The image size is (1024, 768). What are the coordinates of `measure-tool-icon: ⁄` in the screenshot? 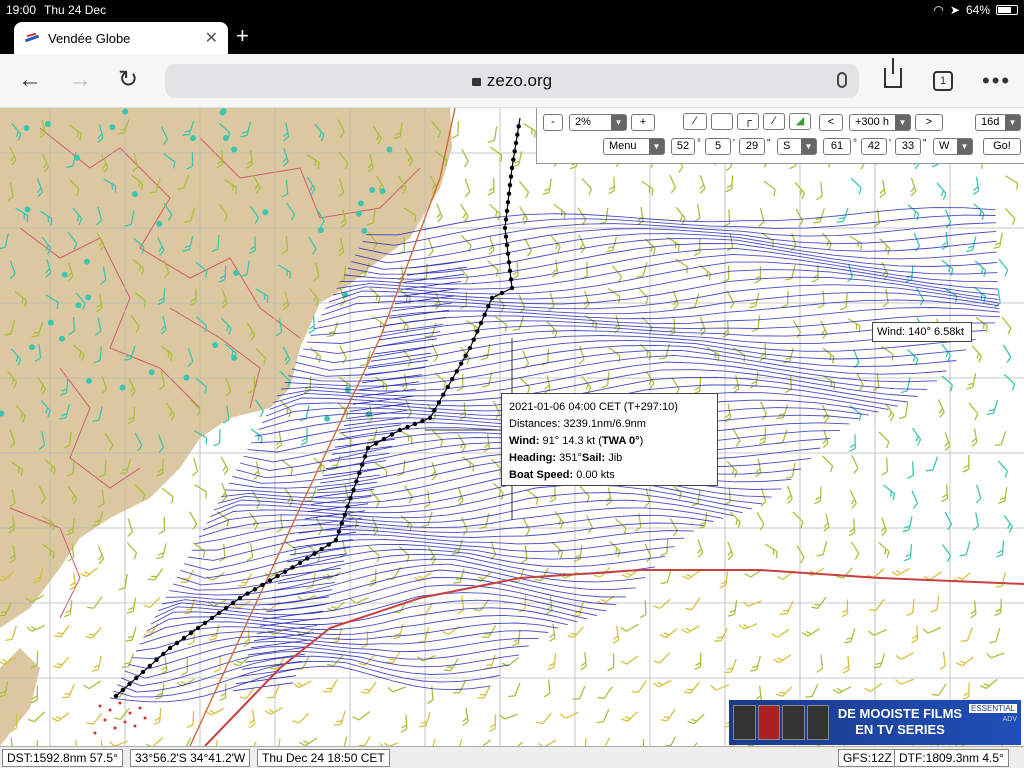 It's located at (695, 121).